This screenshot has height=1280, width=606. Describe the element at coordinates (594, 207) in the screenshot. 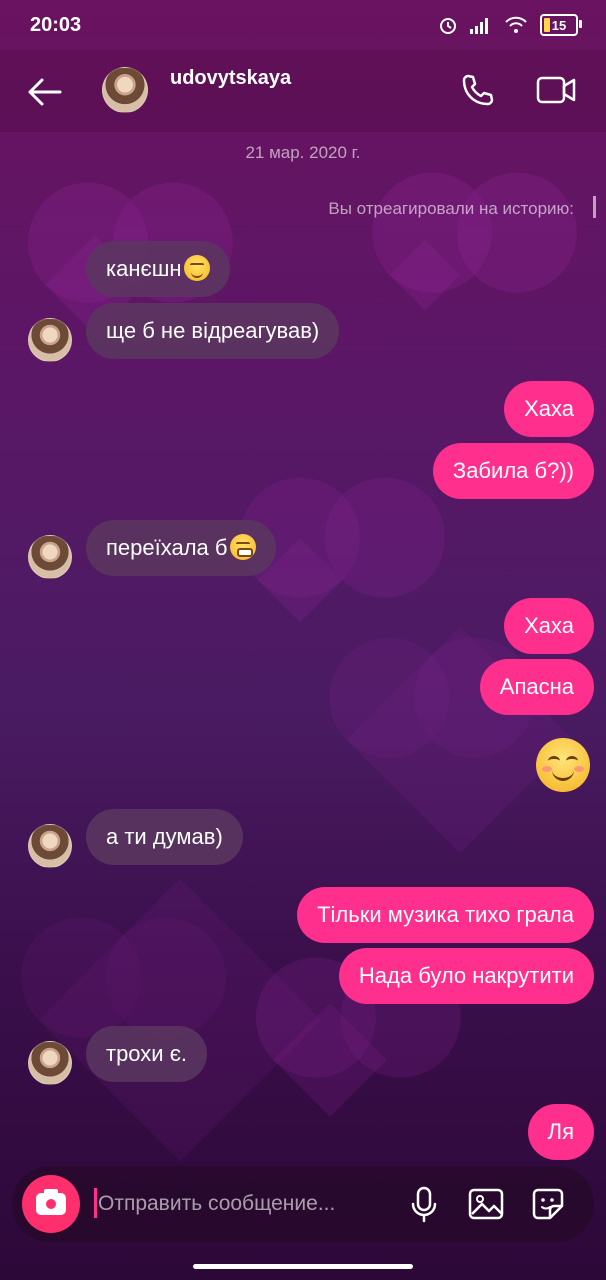

I see `story-reaction-bar` at that location.